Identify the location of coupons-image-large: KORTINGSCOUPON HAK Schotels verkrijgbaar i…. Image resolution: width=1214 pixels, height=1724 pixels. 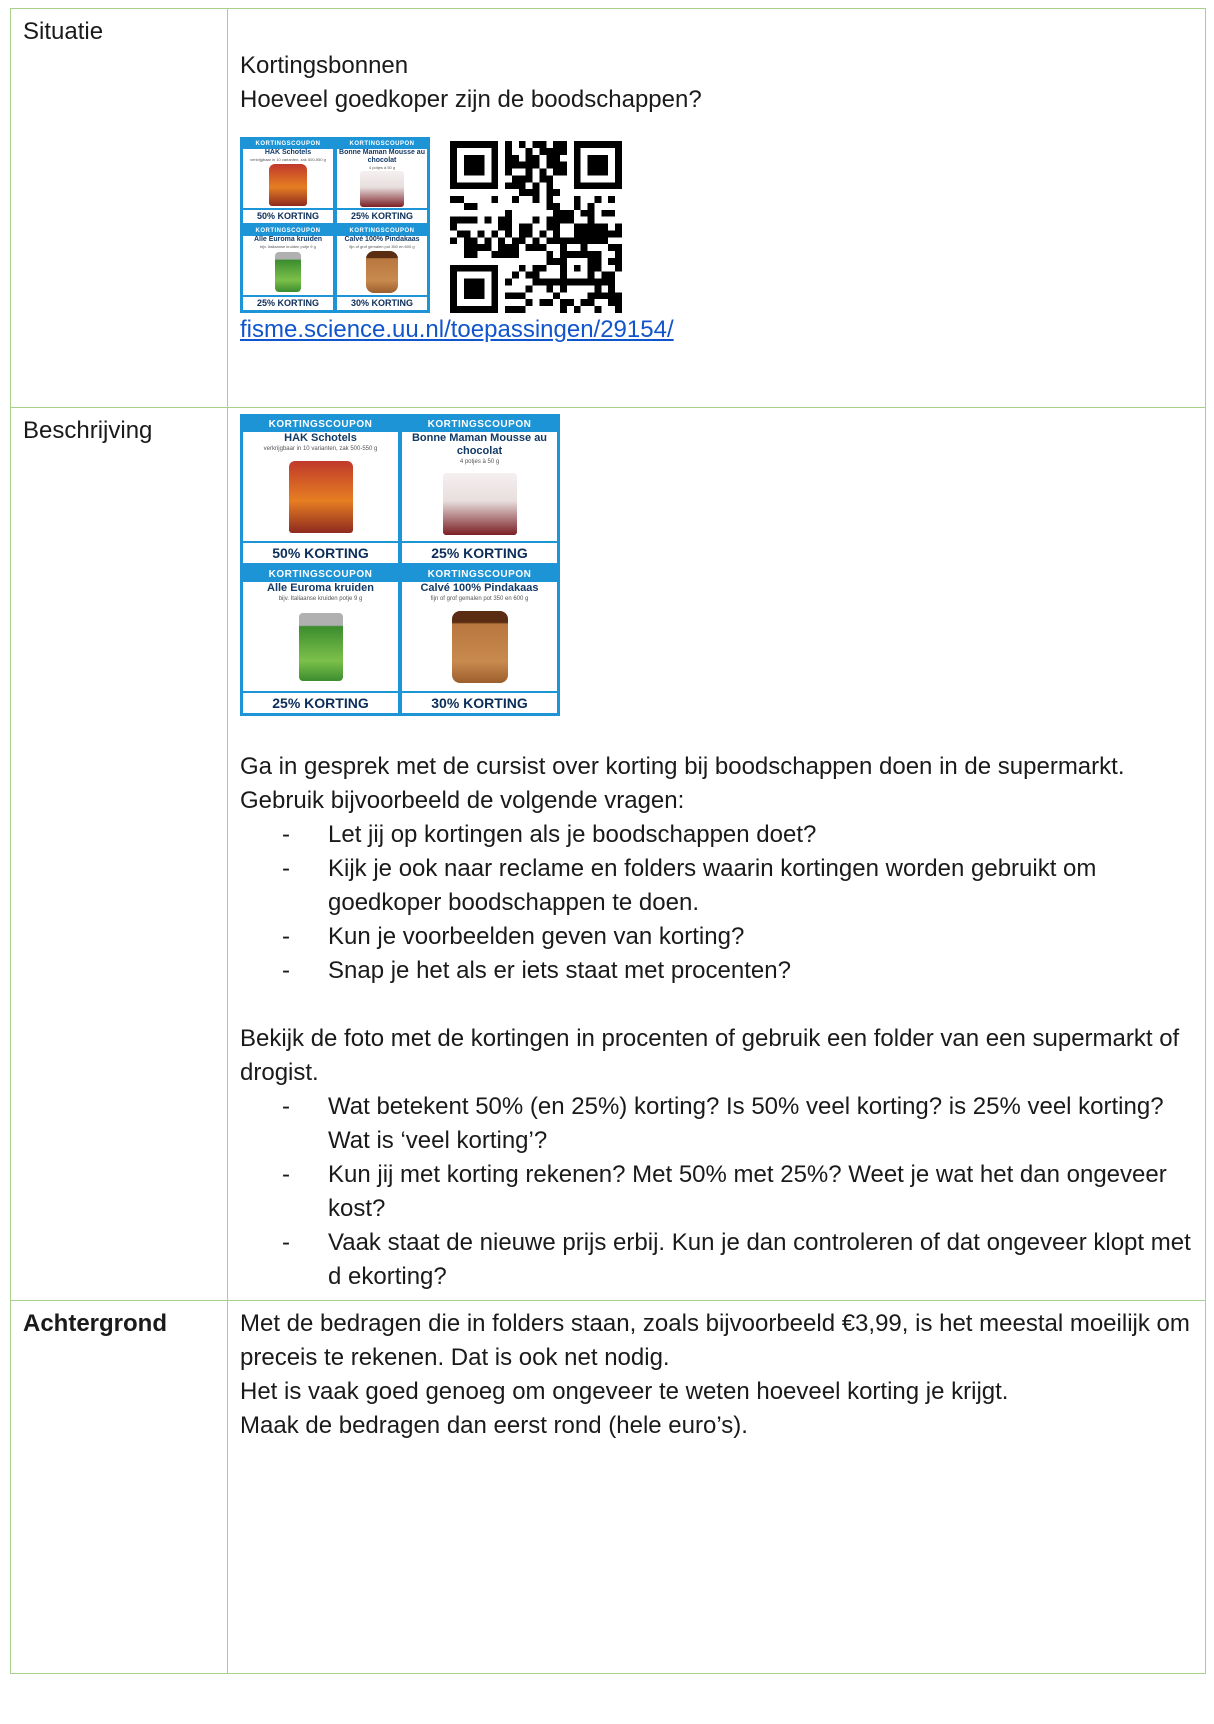
(400, 565).